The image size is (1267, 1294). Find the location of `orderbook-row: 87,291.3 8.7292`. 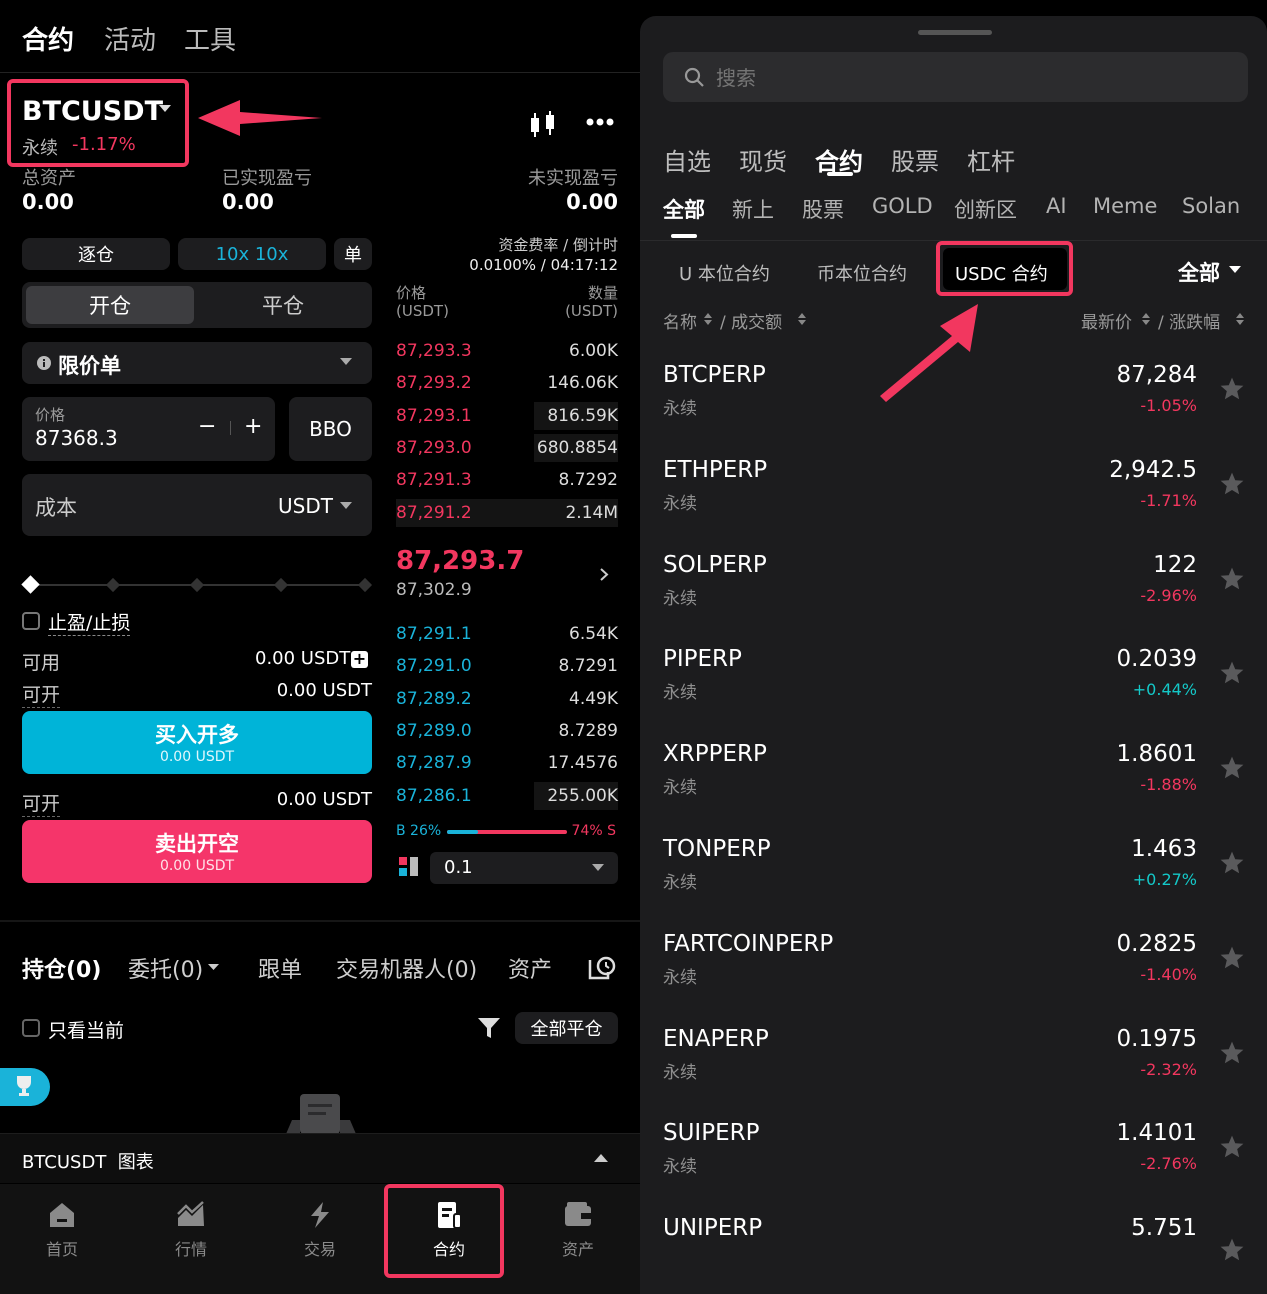

orderbook-row: 87,291.3 8.7292 is located at coordinates (507, 480).